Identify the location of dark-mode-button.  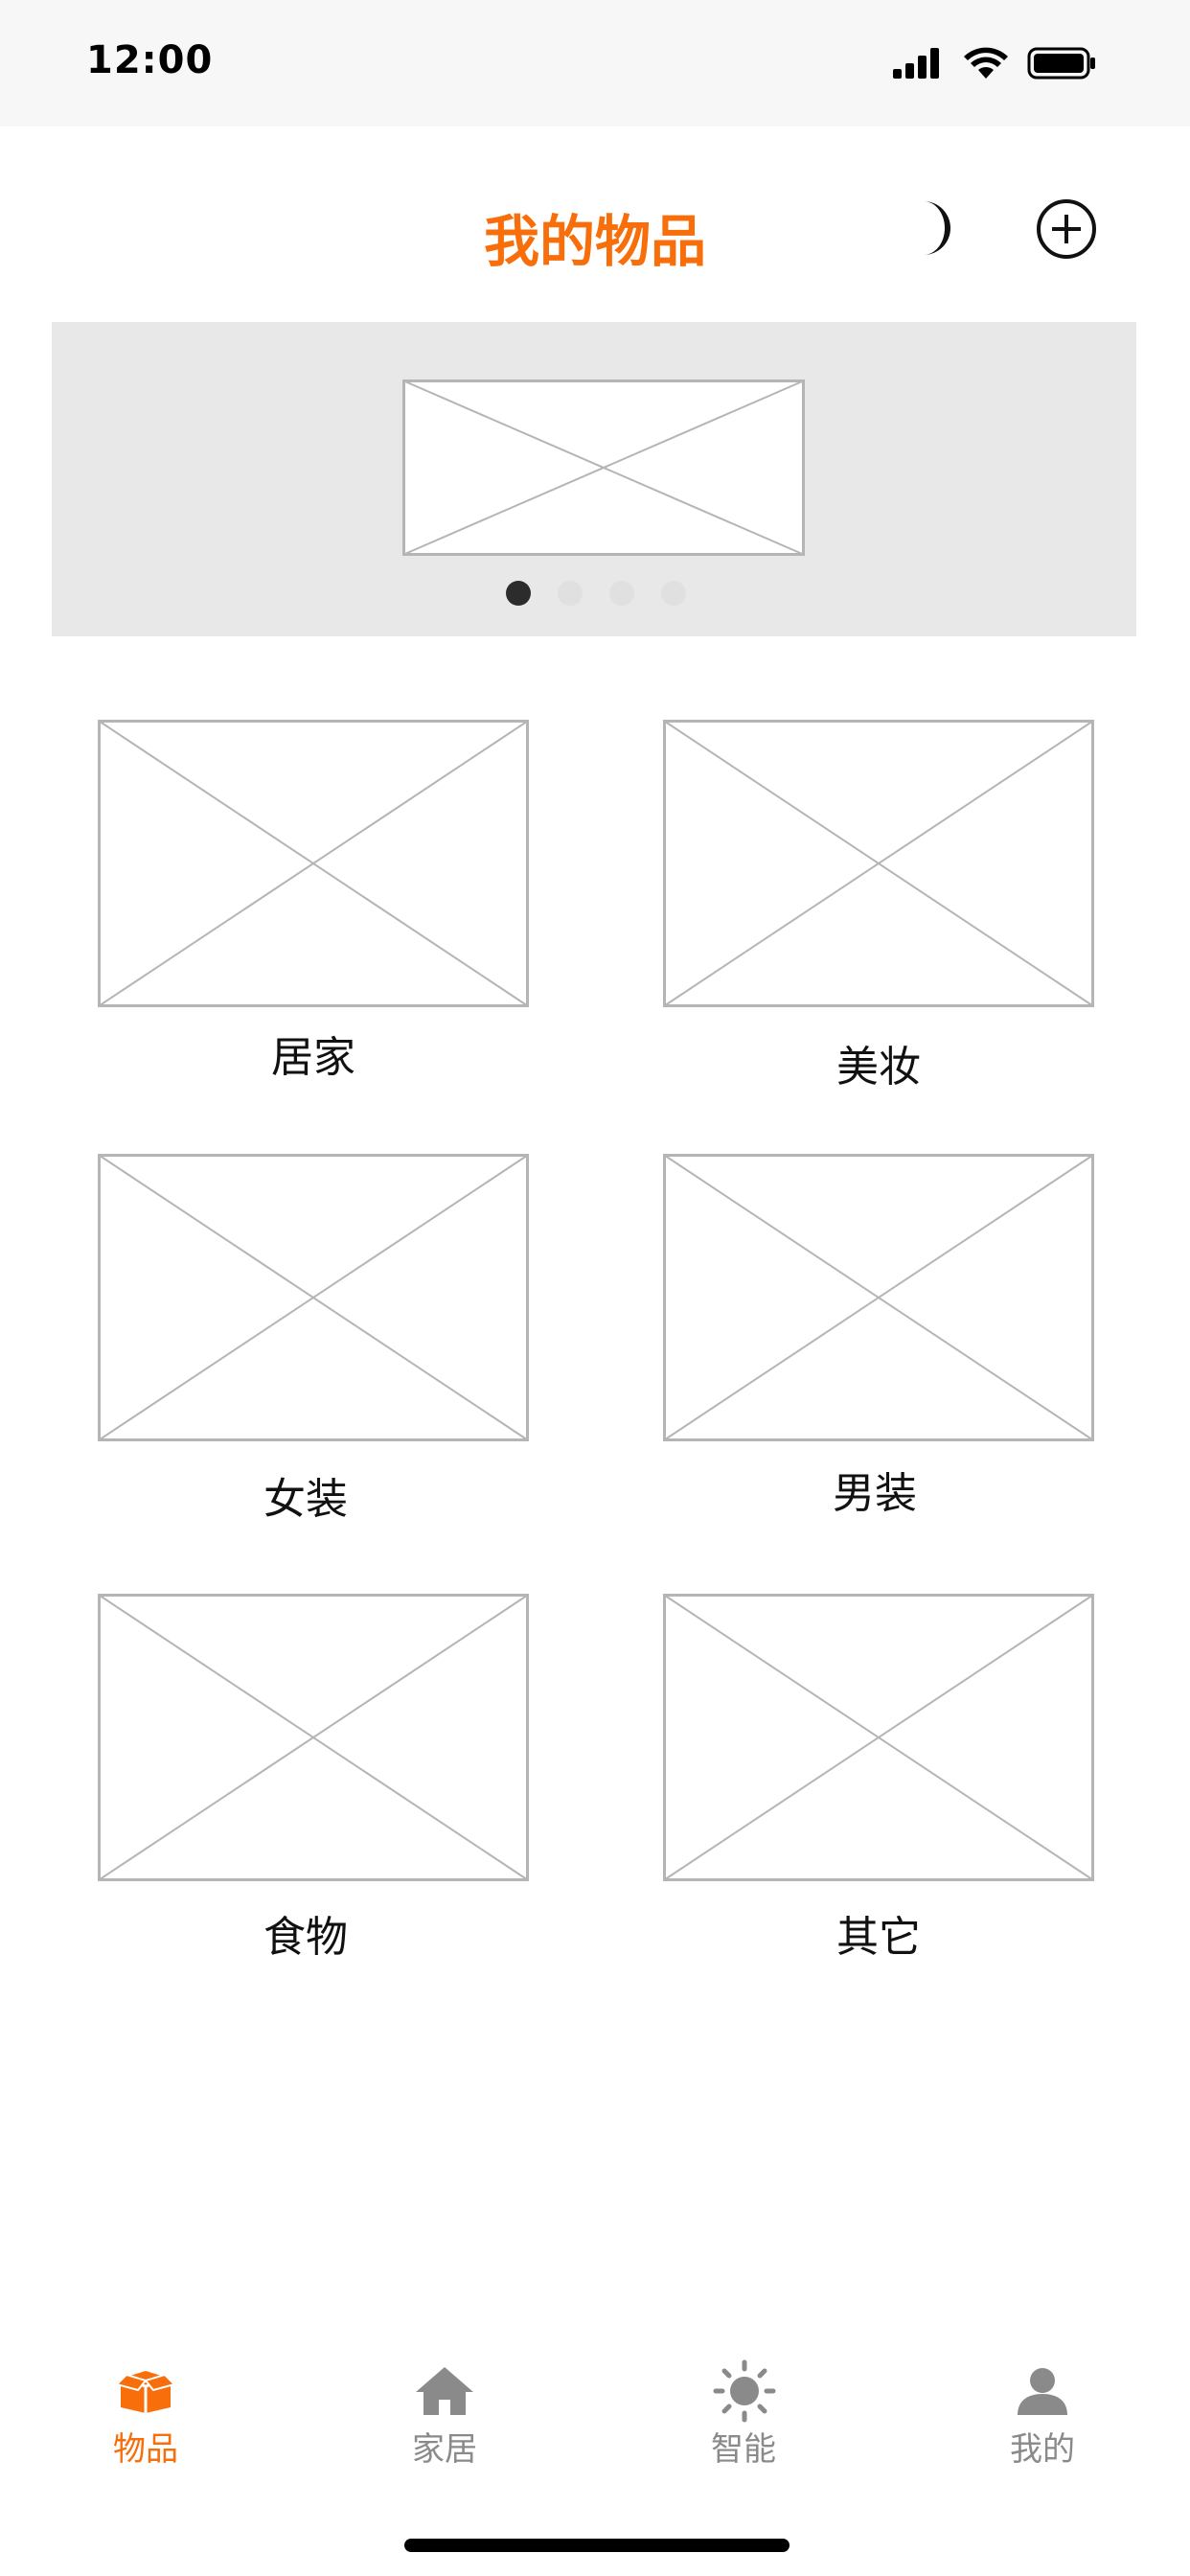
(937, 228).